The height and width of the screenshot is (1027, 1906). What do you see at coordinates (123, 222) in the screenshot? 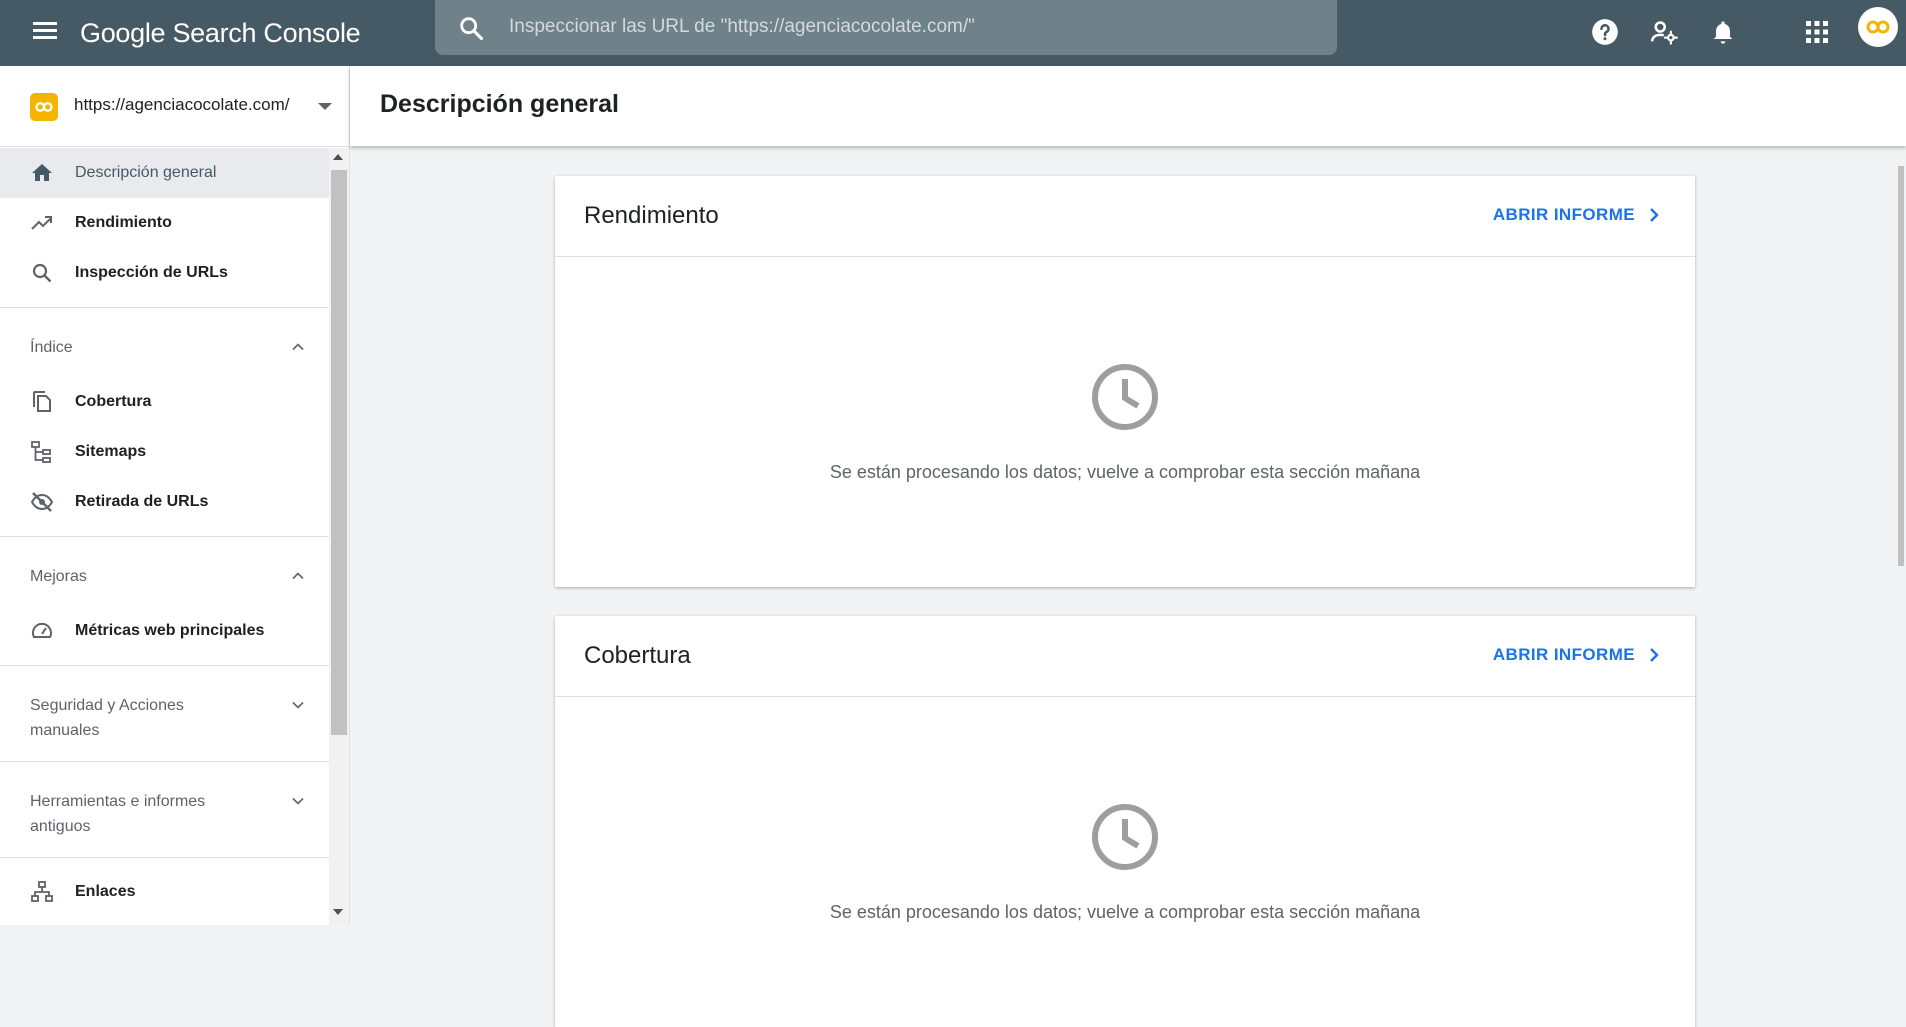
I see `sidebar-item-label: Rendimiento` at bounding box center [123, 222].